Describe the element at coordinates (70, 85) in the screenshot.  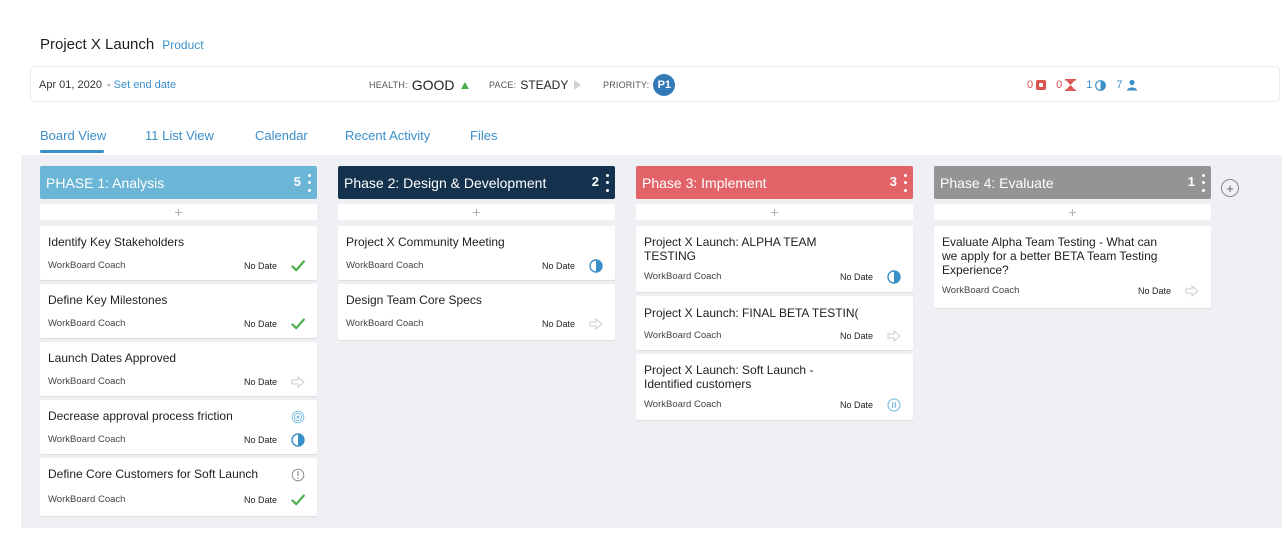
I see `start-date: Apr 01, 2020` at that location.